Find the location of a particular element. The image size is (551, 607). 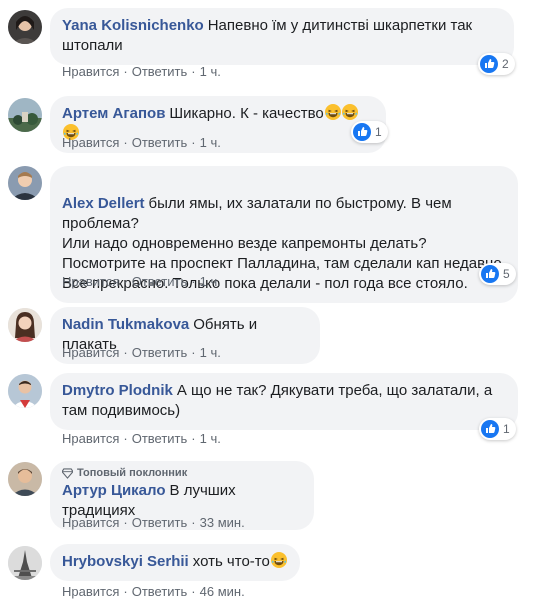

comment-bubble: Hrybovskyi Serhii хоть что-то is located at coordinates (175, 562).